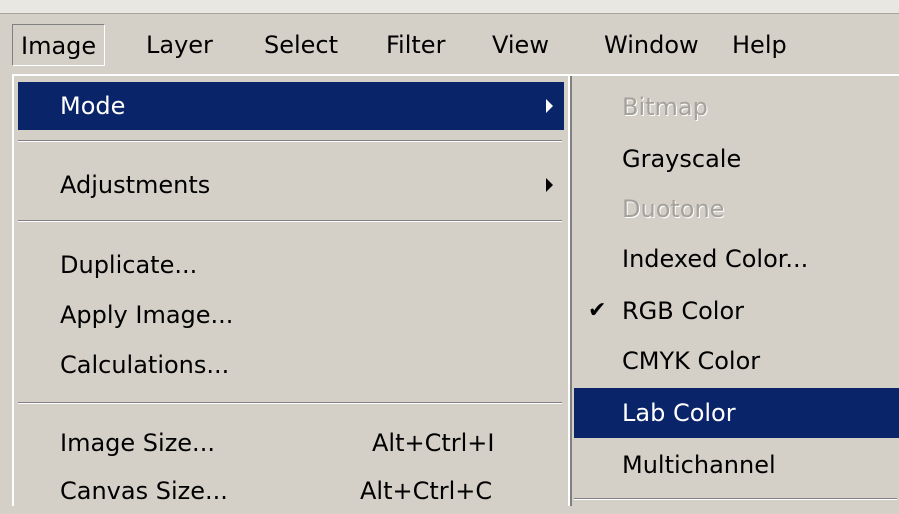  Describe the element at coordinates (415, 45) in the screenshot. I see `menu-filter: Filter` at that location.